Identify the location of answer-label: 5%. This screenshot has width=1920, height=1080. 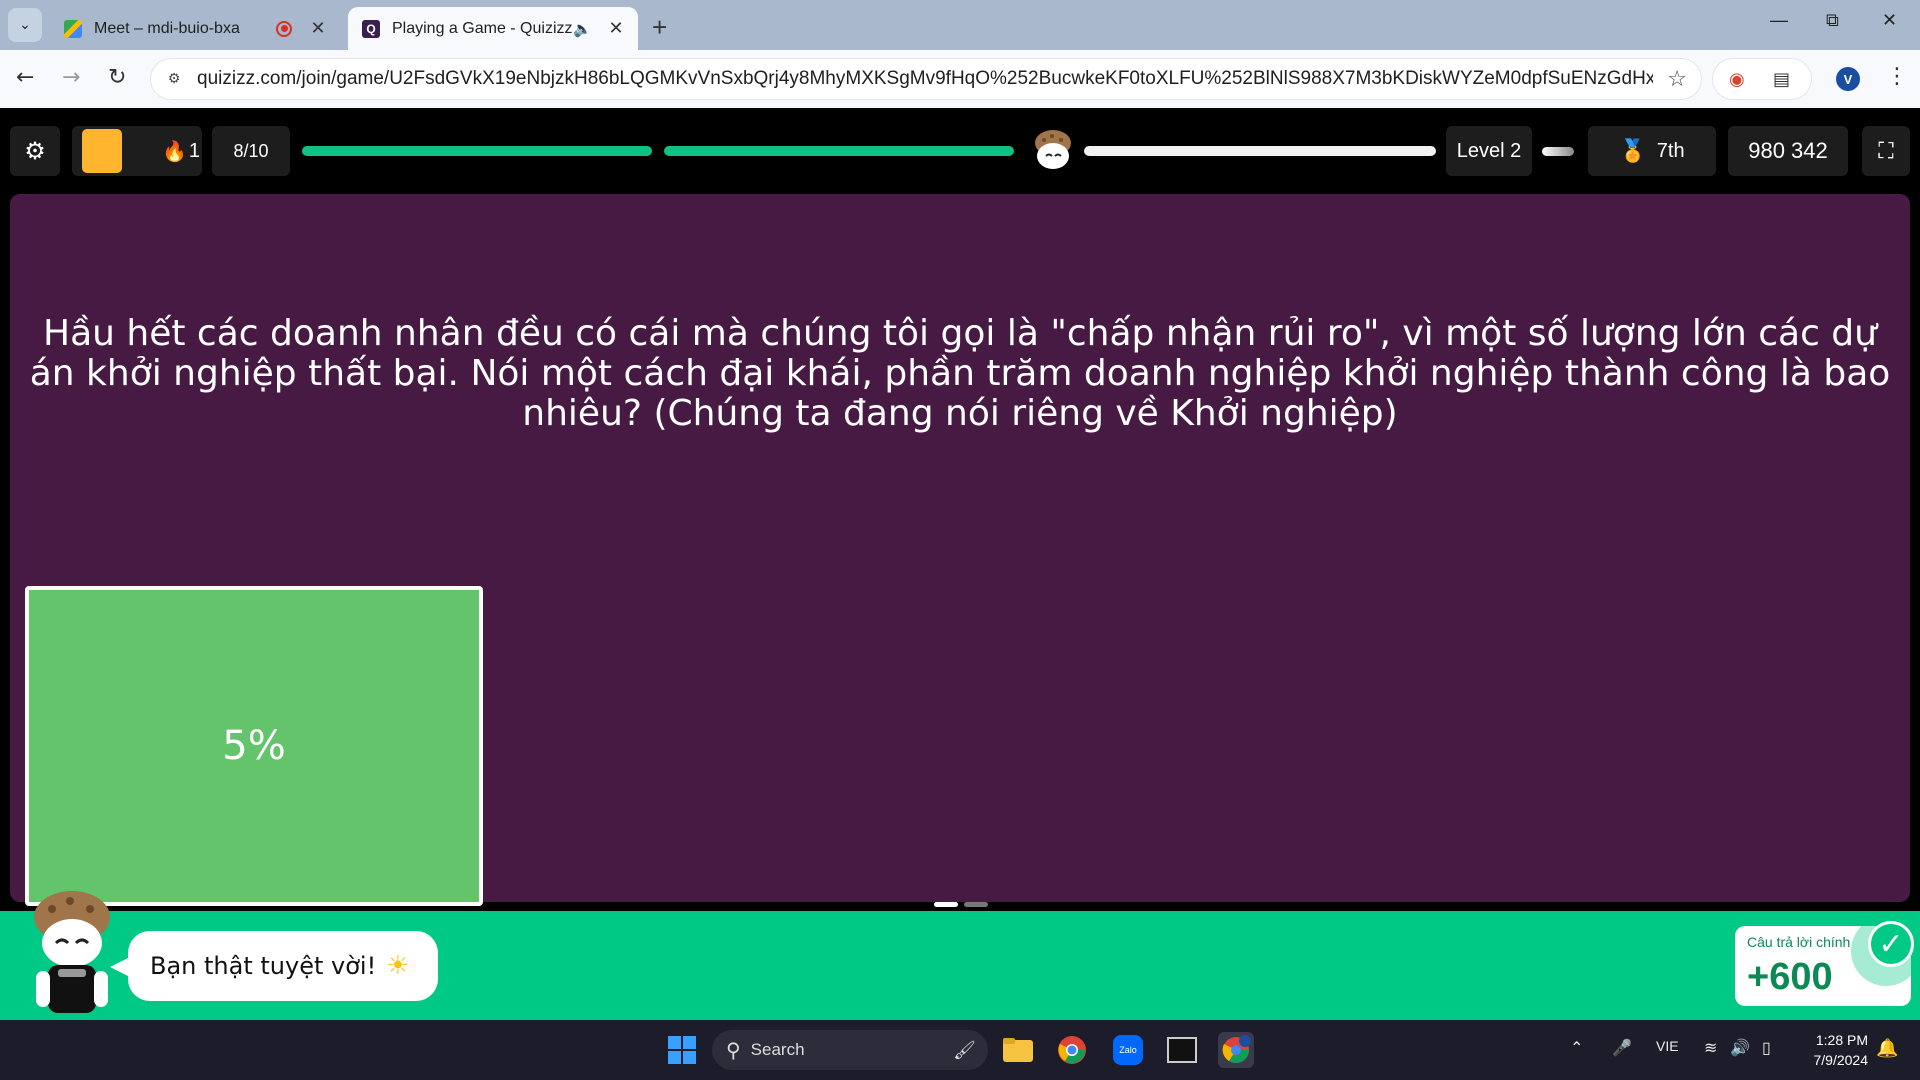
(254, 746).